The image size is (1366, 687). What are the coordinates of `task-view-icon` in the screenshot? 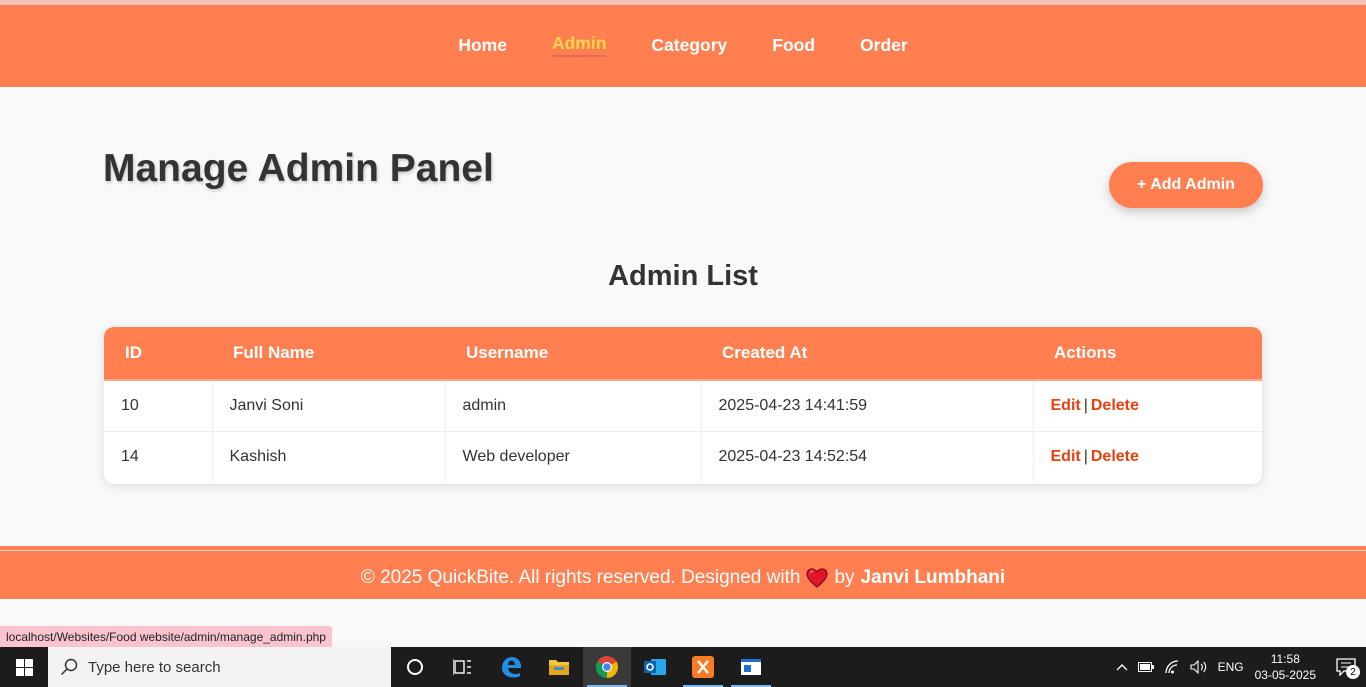 It's located at (462, 667).